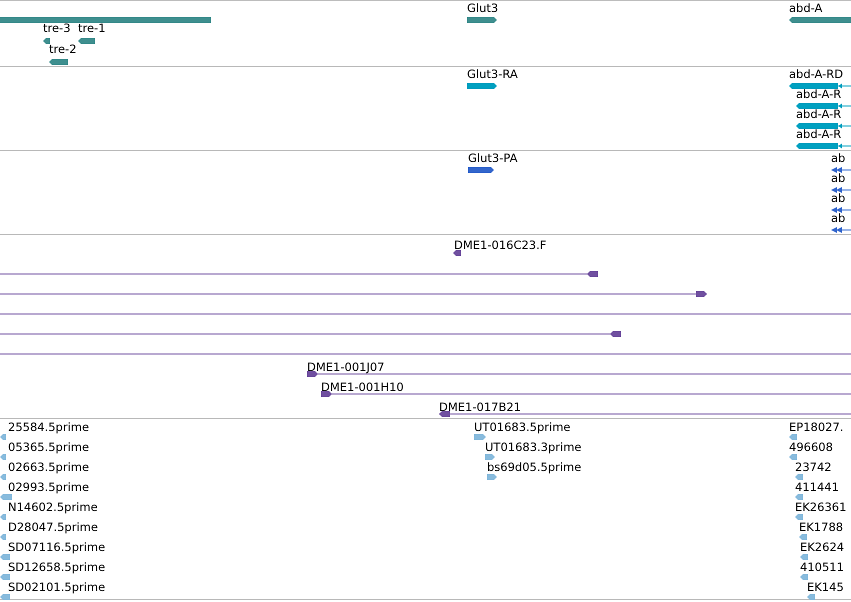  I want to click on feature-label: Glut3-PA, so click(493, 158).